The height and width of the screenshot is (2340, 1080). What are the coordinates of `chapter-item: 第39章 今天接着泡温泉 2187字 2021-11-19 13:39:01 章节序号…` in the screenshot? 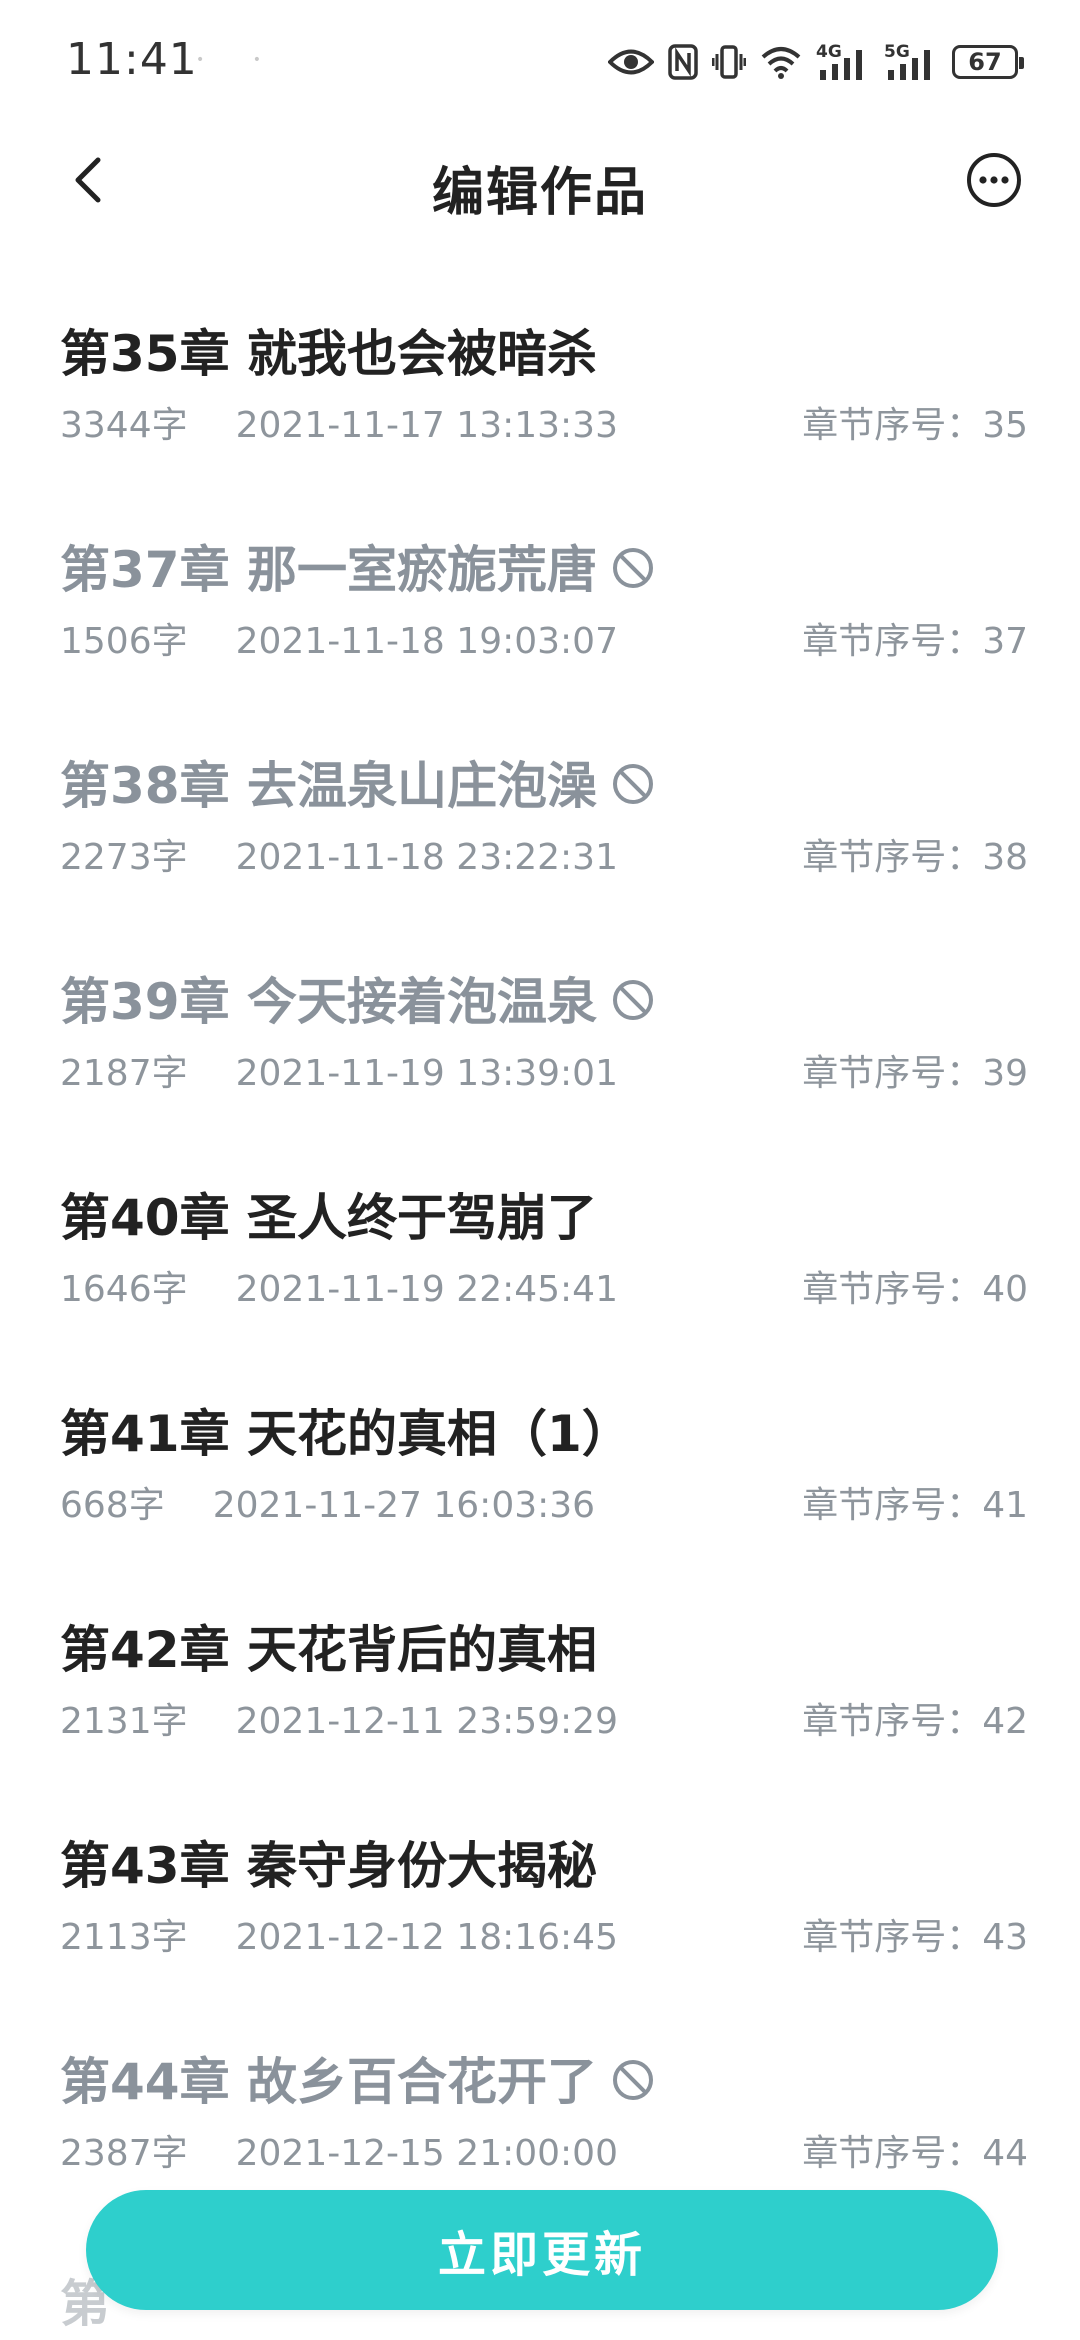 It's located at (540, 1046).